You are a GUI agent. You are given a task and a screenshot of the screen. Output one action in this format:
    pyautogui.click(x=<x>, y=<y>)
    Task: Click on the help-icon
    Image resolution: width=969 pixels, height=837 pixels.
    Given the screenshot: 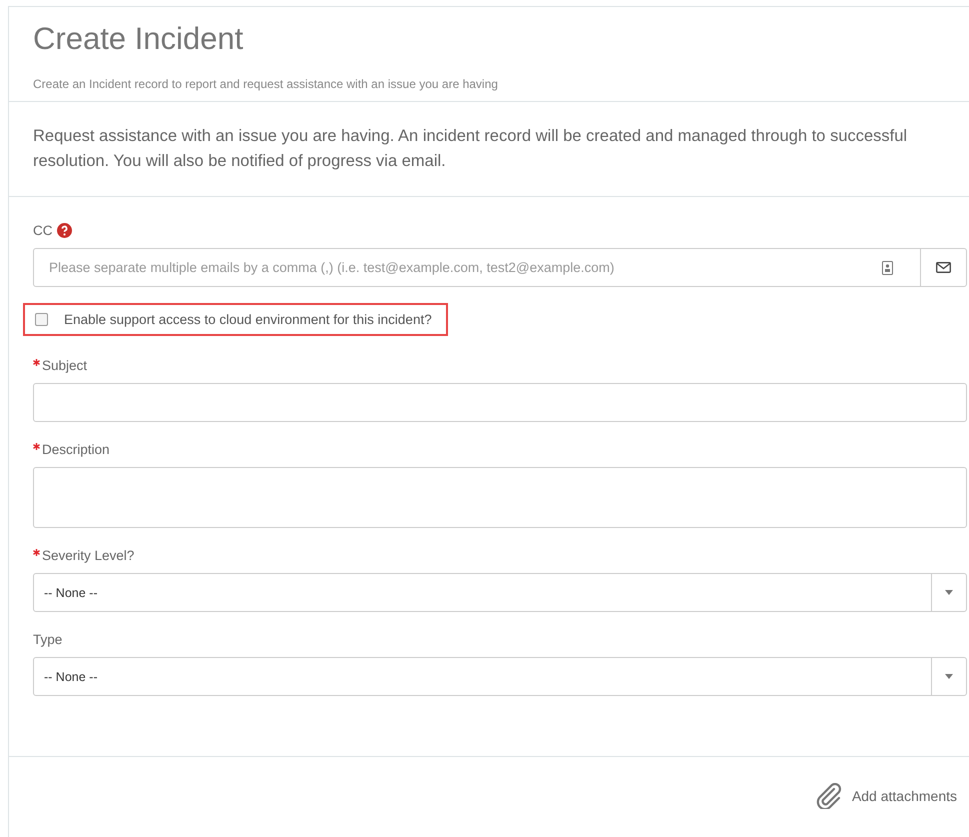 What is the action you would take?
    pyautogui.click(x=64, y=230)
    